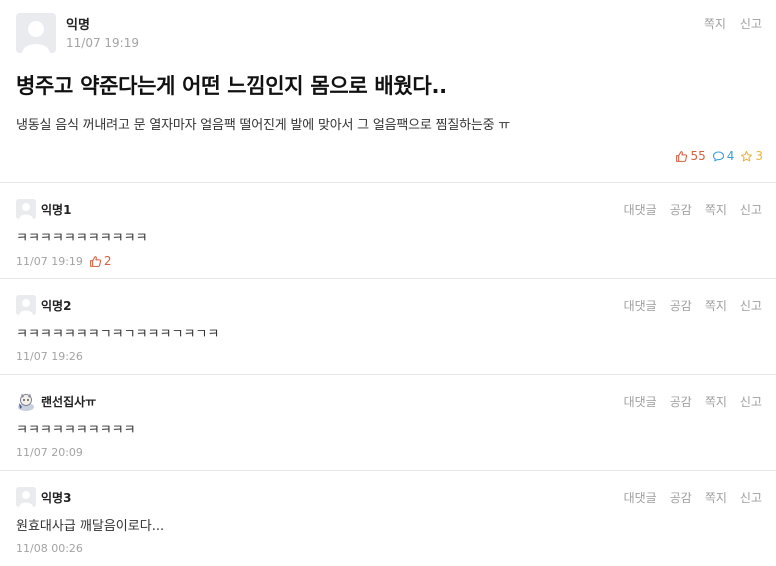  Describe the element at coordinates (69, 402) in the screenshot. I see `comment-author: 랜선집사ㅠ` at that location.